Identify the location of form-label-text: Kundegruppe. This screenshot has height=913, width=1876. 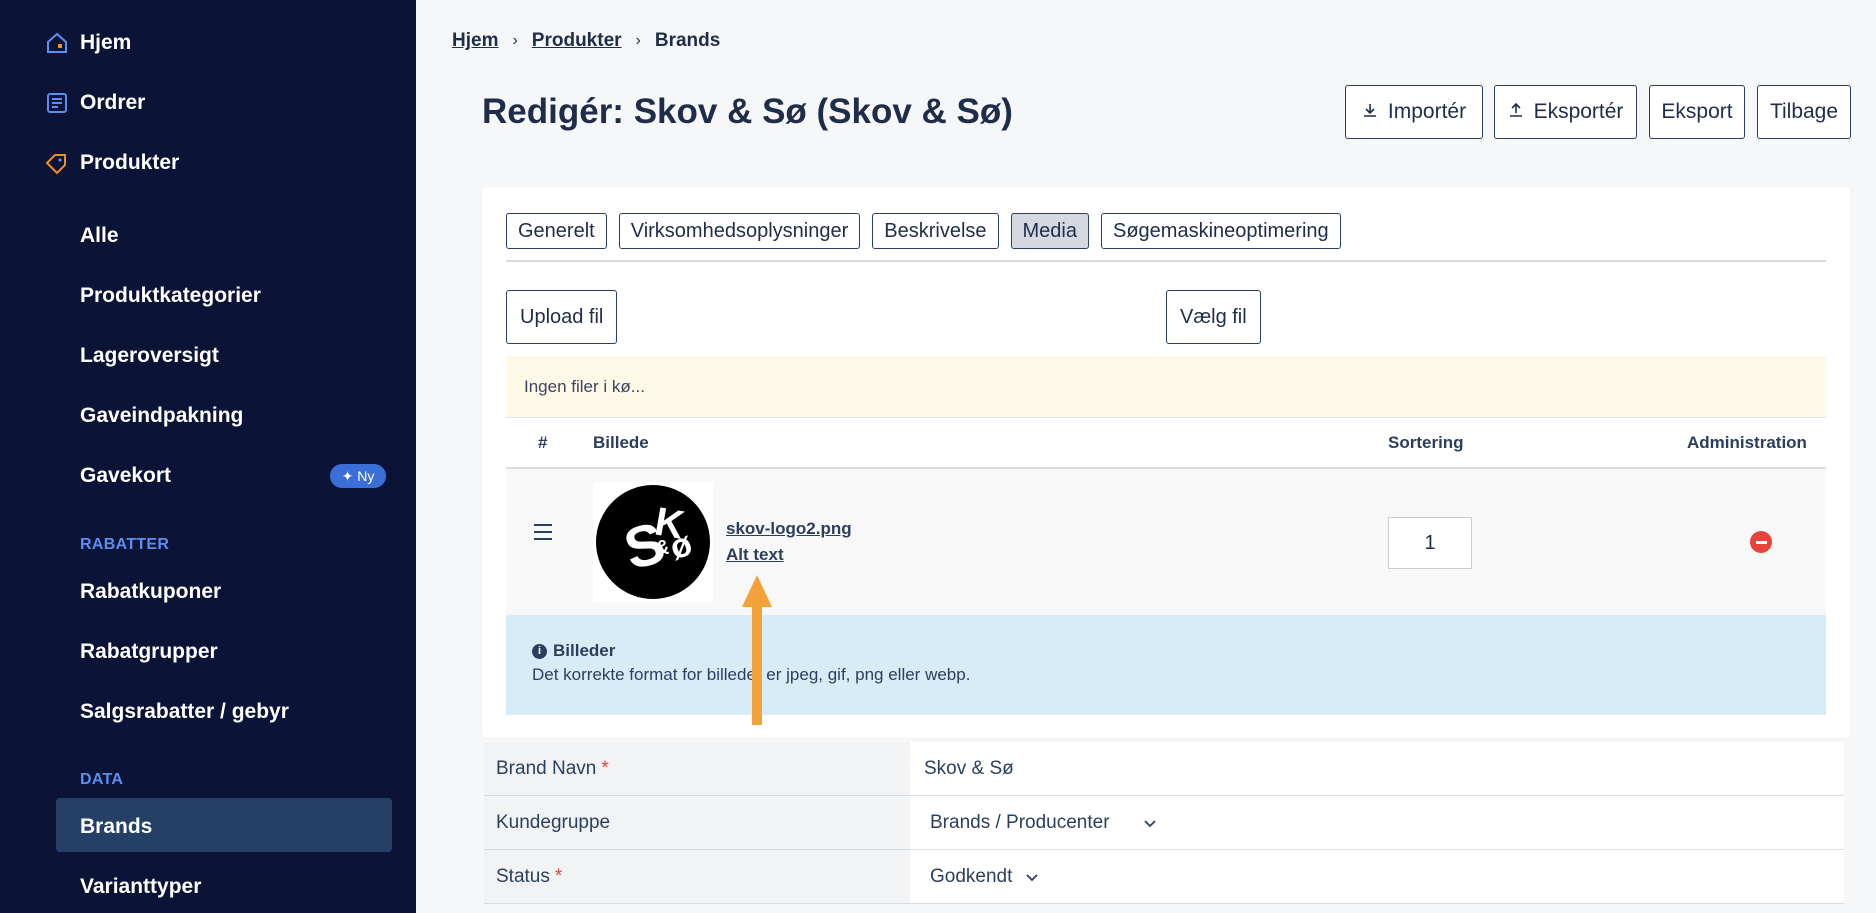
(553, 822).